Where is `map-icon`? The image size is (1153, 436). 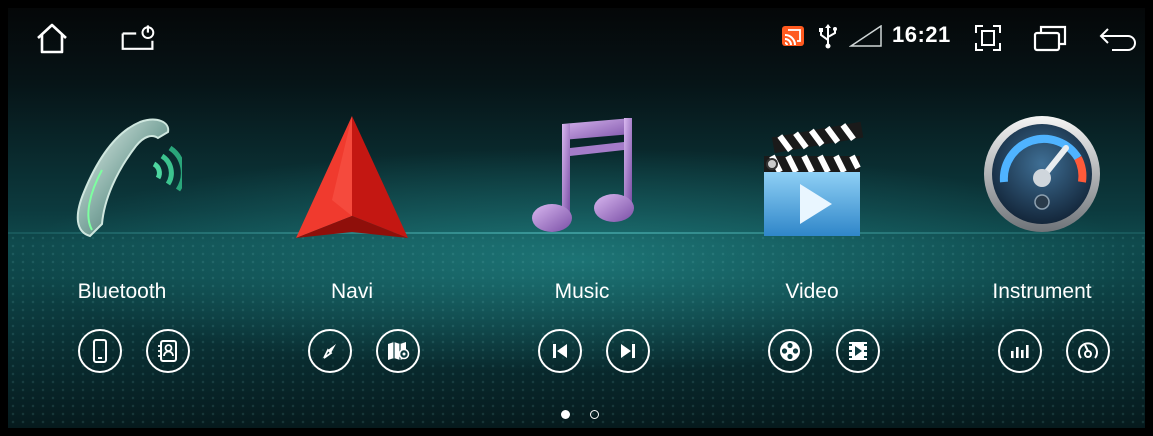 map-icon is located at coordinates (399, 351).